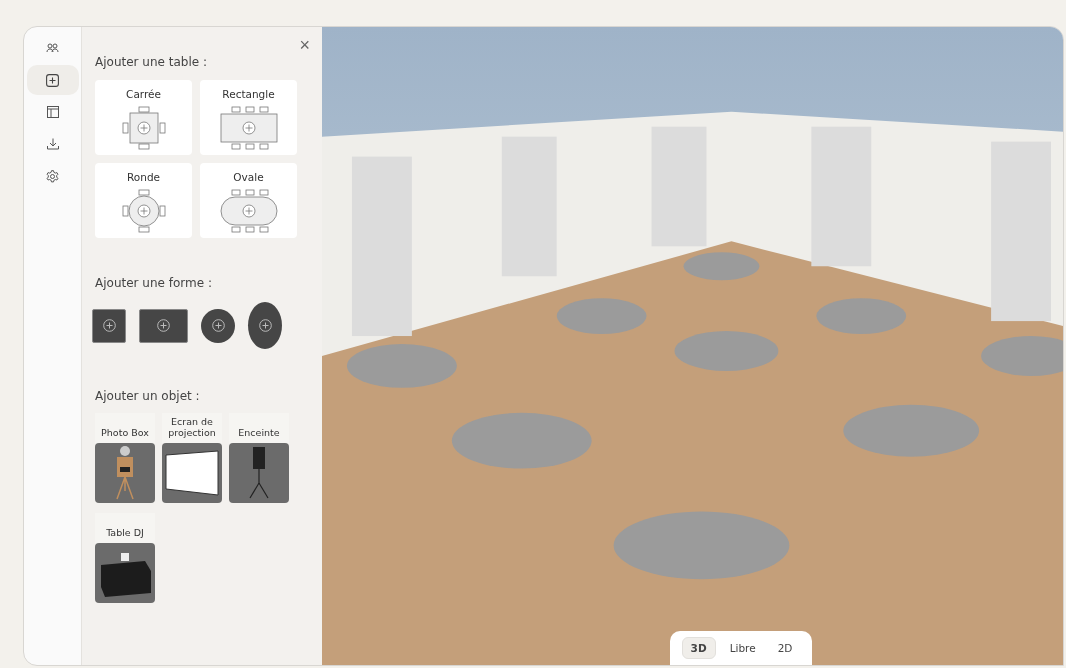 This screenshot has height=668, width=1066. Describe the element at coordinates (259, 473) in the screenshot. I see `speaker-drawing` at that location.